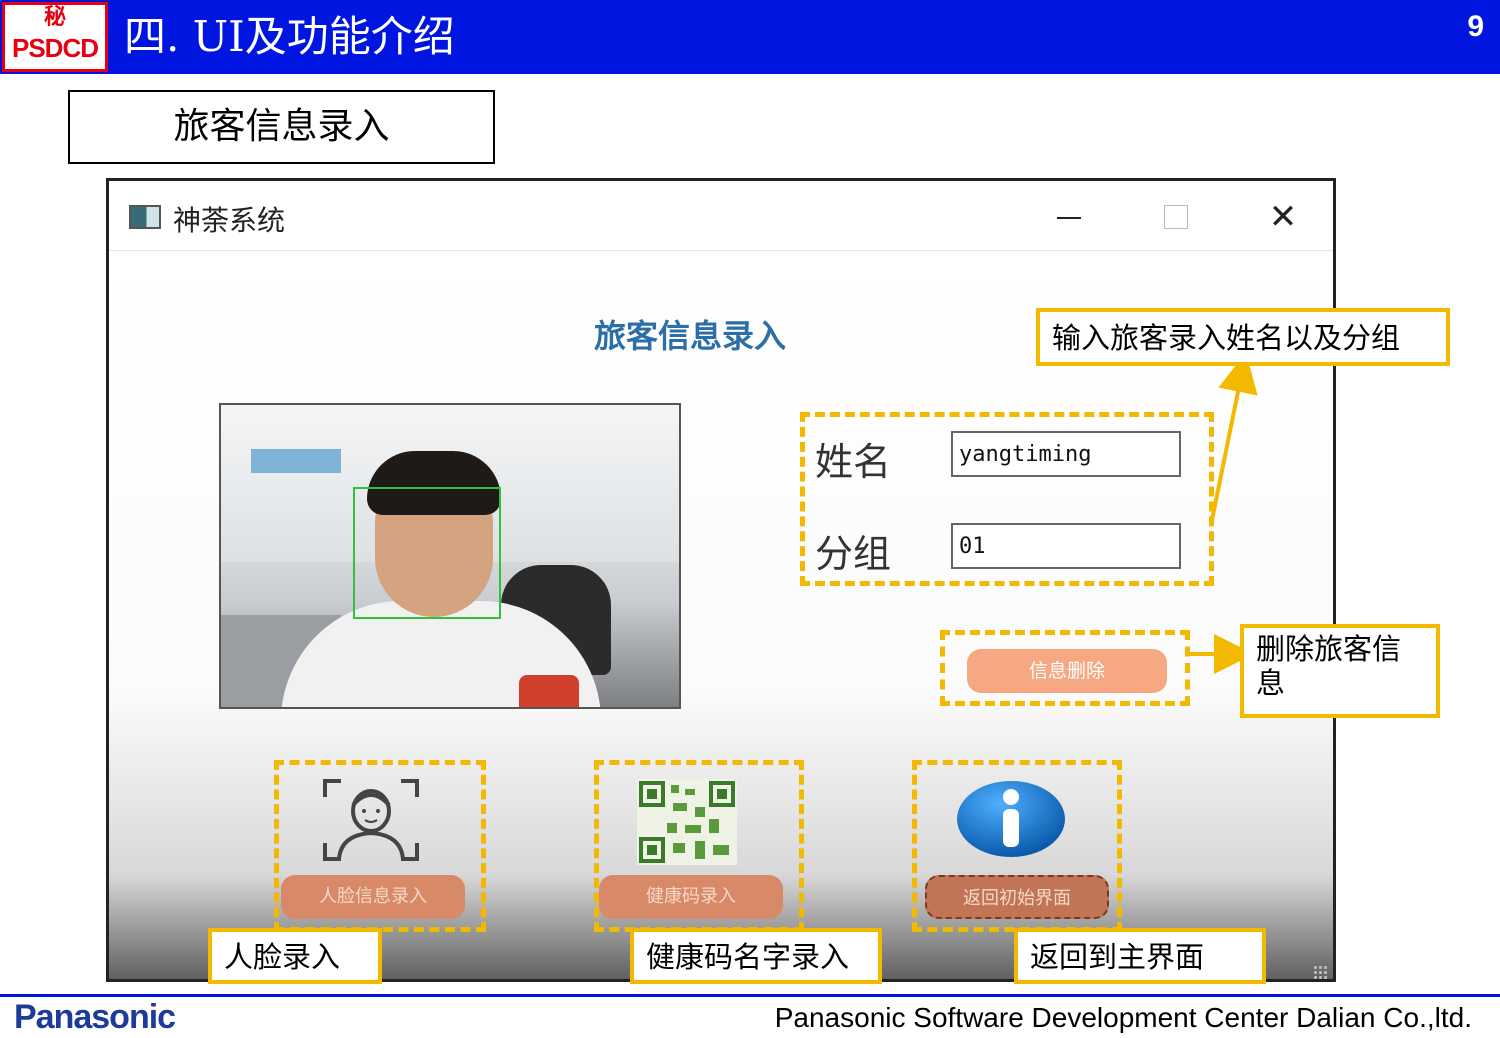 The height and width of the screenshot is (1038, 1500). I want to click on face-hint-callout: 人脸录入, so click(295, 956).